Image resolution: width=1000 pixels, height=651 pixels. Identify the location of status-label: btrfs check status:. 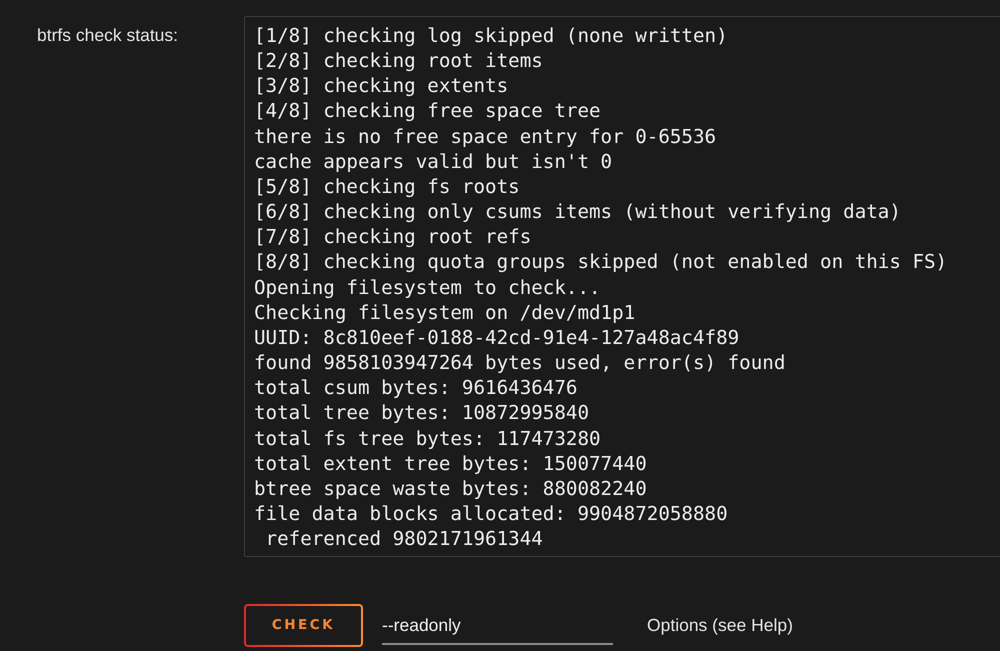
(108, 35).